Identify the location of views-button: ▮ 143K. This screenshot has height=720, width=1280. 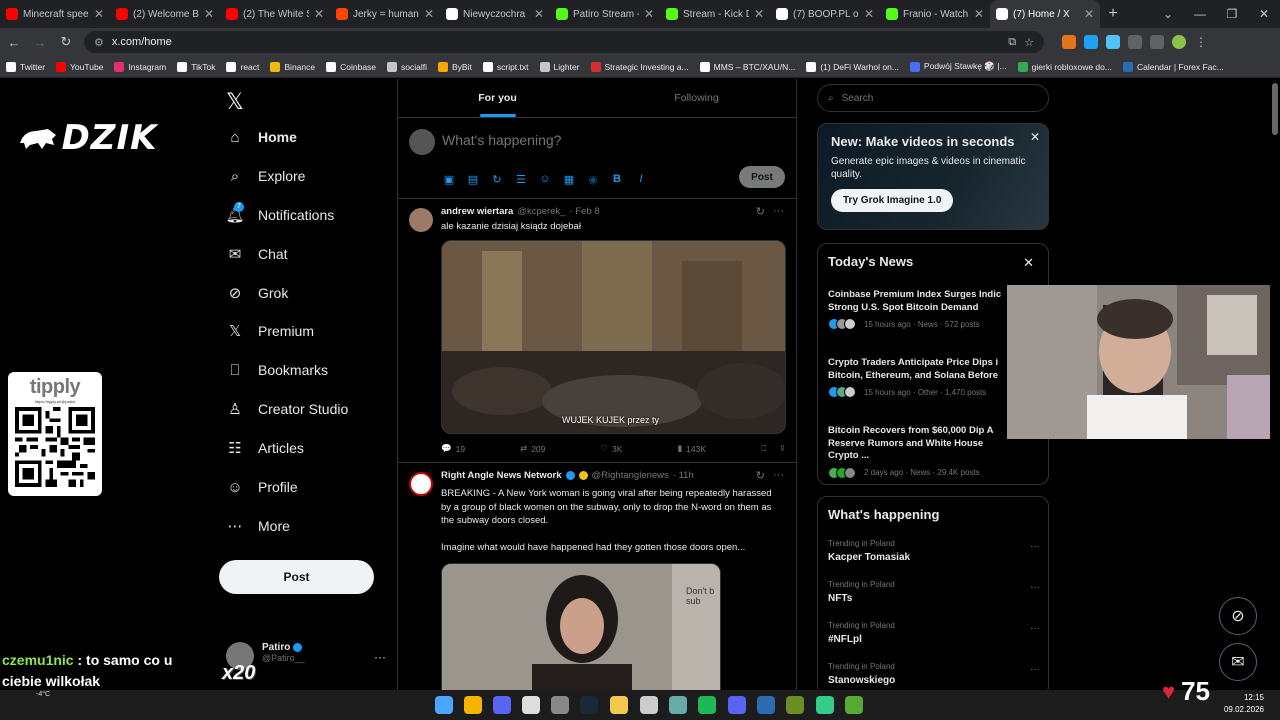
(691, 448).